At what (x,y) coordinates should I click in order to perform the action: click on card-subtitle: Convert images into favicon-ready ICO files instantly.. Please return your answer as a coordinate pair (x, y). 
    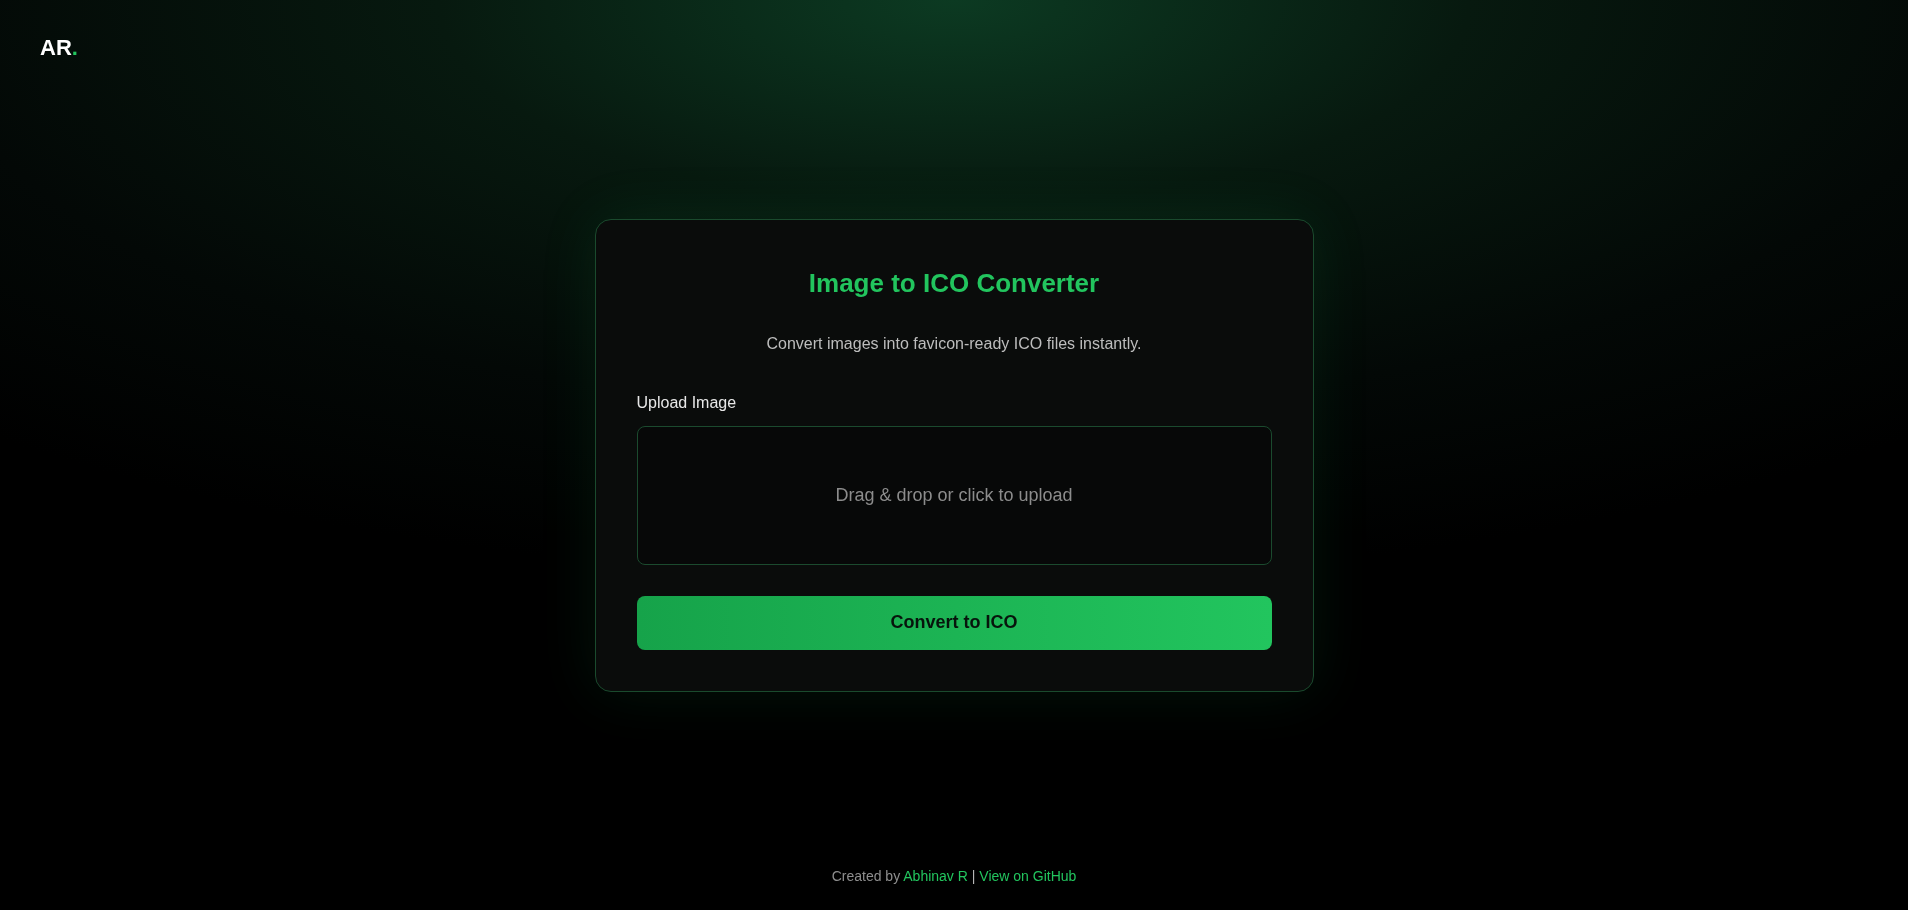
    Looking at the image, I should click on (954, 343).